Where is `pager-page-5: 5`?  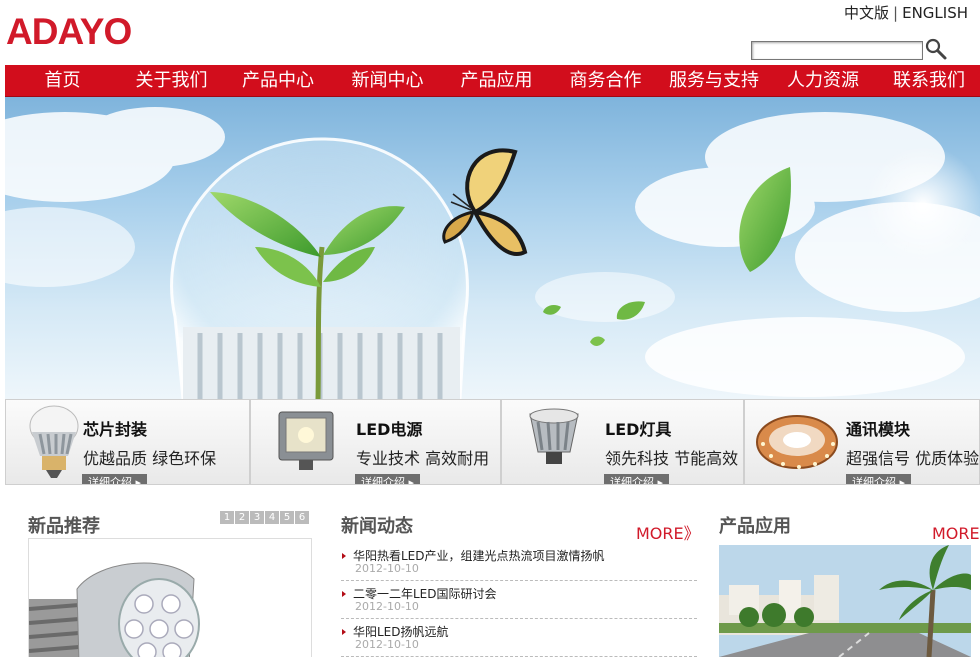 pager-page-5: 5 is located at coordinates (287, 517).